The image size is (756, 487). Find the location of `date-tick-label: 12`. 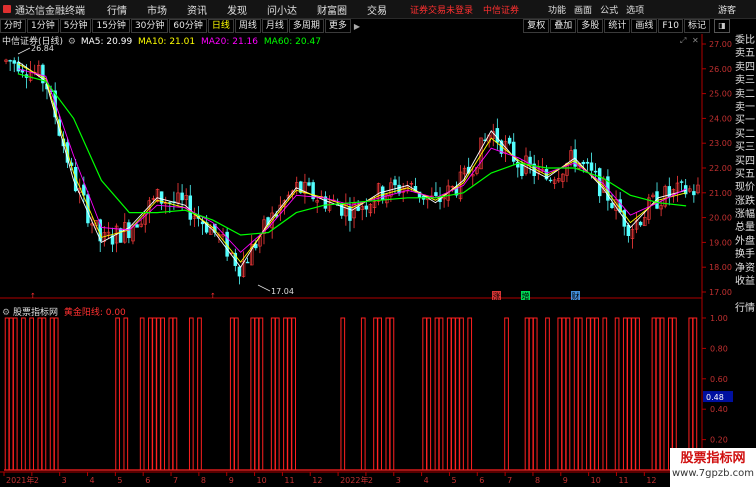

date-tick-label: 12 is located at coordinates (317, 480).